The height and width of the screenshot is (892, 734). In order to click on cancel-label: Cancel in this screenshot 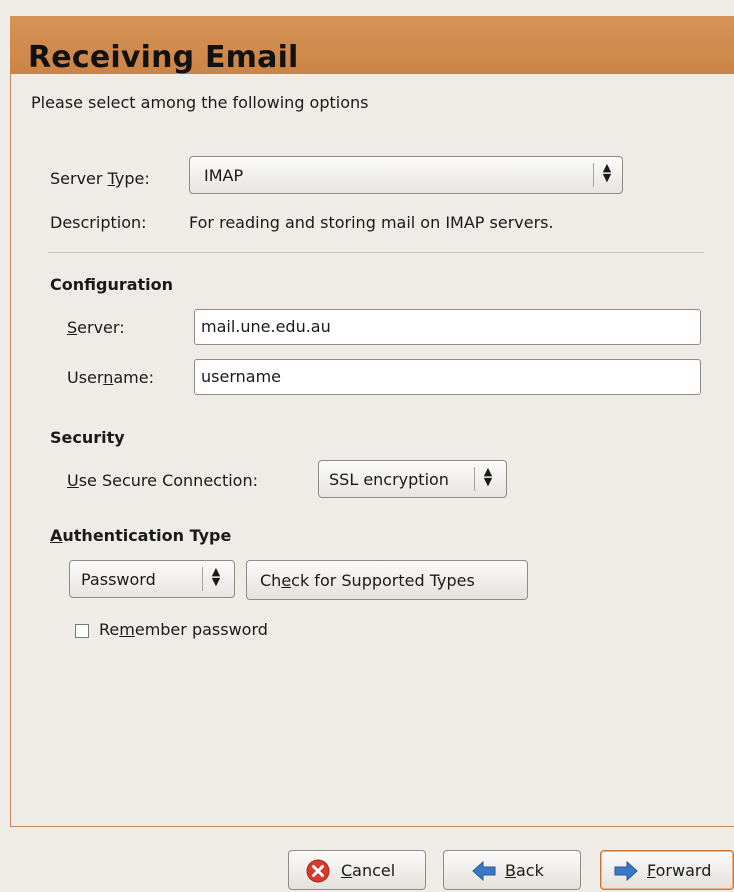, I will do `click(368, 870)`.